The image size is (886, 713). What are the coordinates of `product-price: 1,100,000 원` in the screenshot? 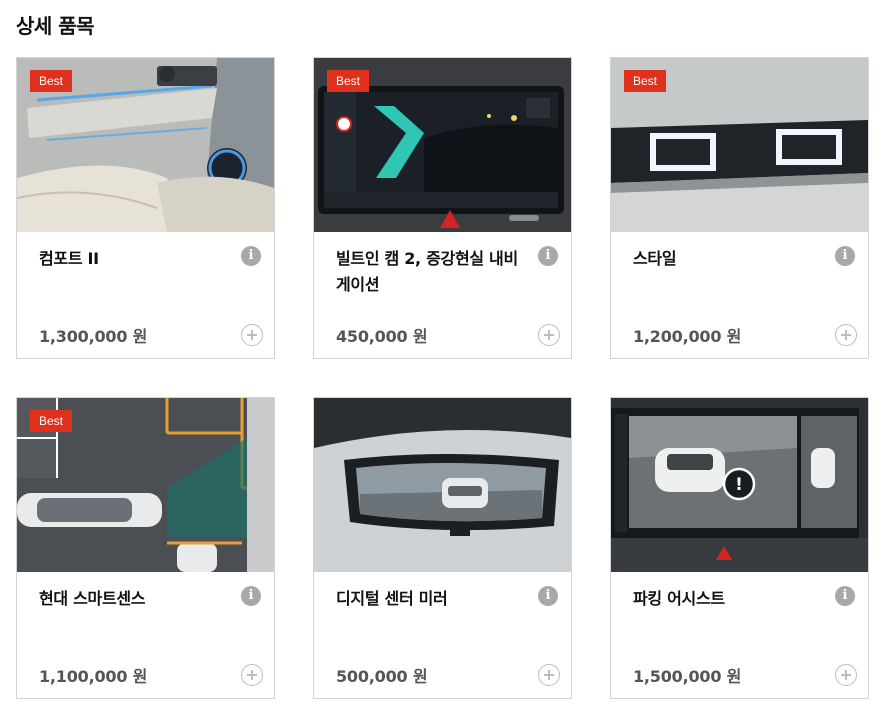 It's located at (93, 676).